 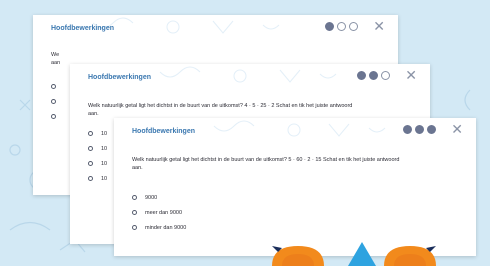 I want to click on option-label: meer dan 9000, so click(x=163, y=212).